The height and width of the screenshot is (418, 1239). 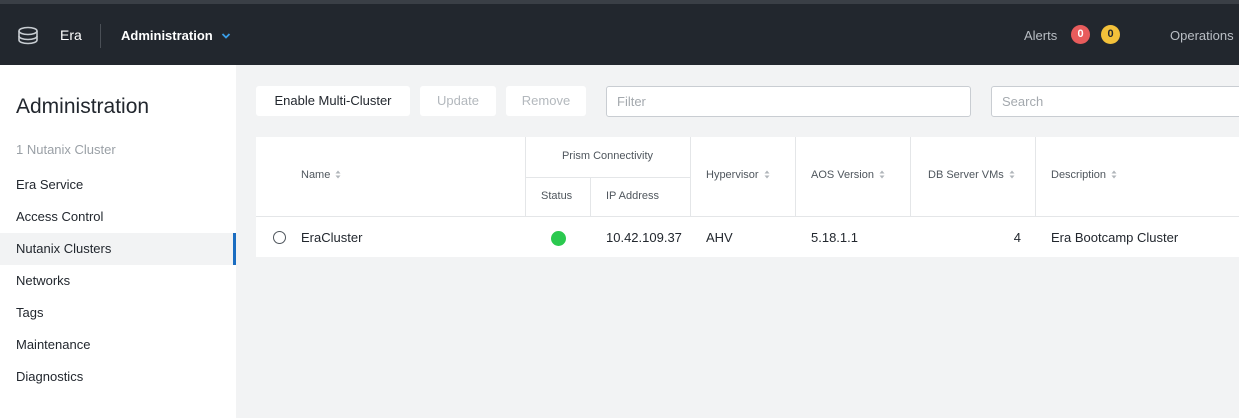 What do you see at coordinates (788, 101) in the screenshot?
I see `filter-input` at bounding box center [788, 101].